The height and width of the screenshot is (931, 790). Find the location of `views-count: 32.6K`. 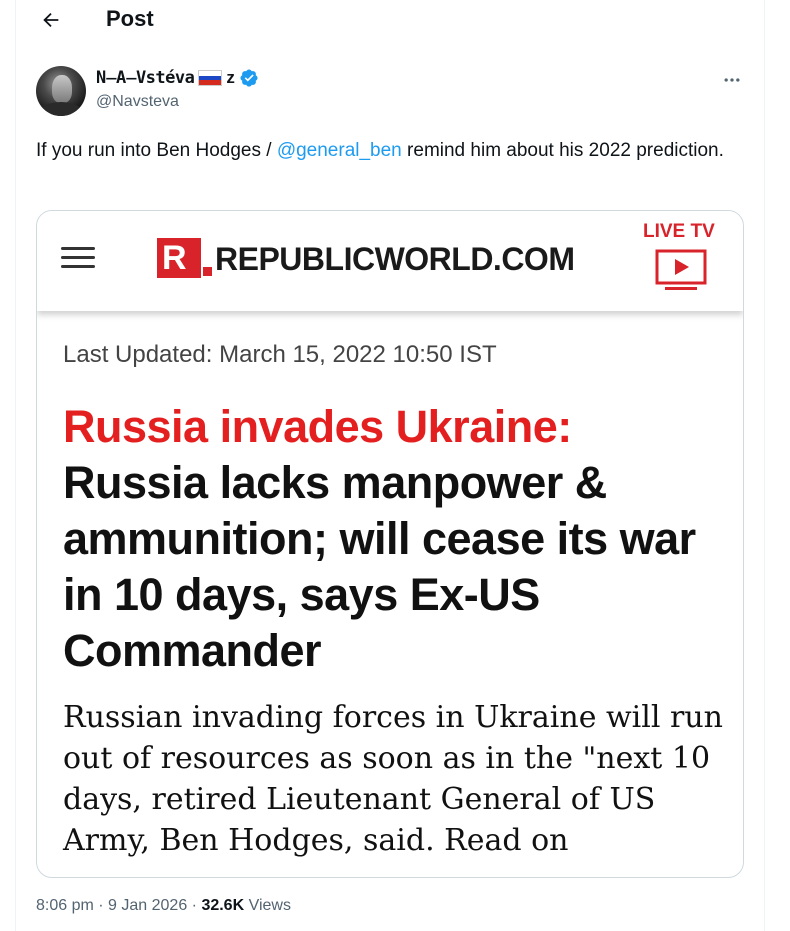

views-count: 32.6K is located at coordinates (223, 905).